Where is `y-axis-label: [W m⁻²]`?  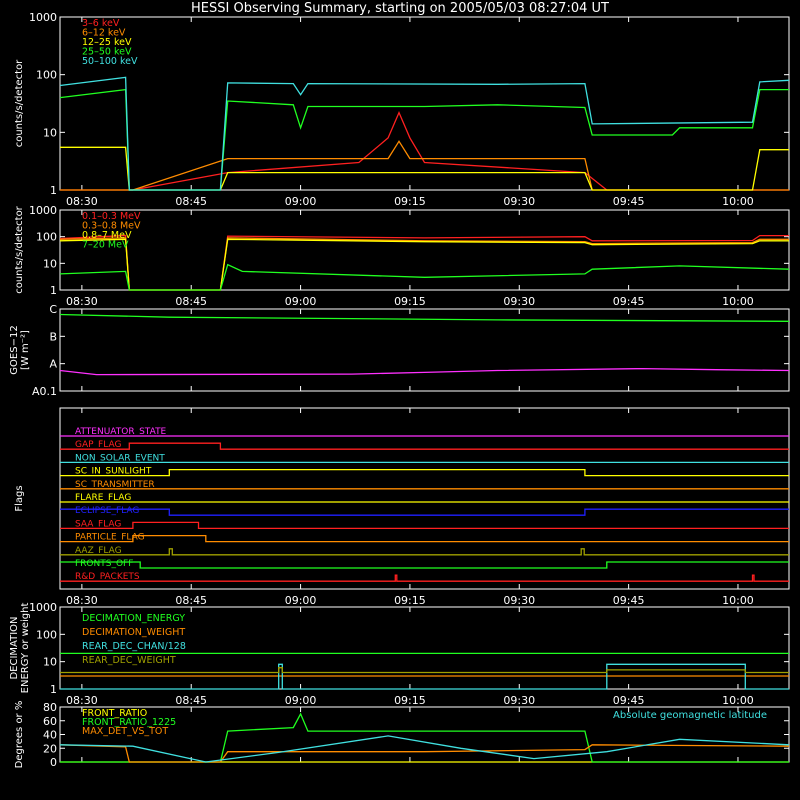 y-axis-label: [W m⁻²] is located at coordinates (25, 350).